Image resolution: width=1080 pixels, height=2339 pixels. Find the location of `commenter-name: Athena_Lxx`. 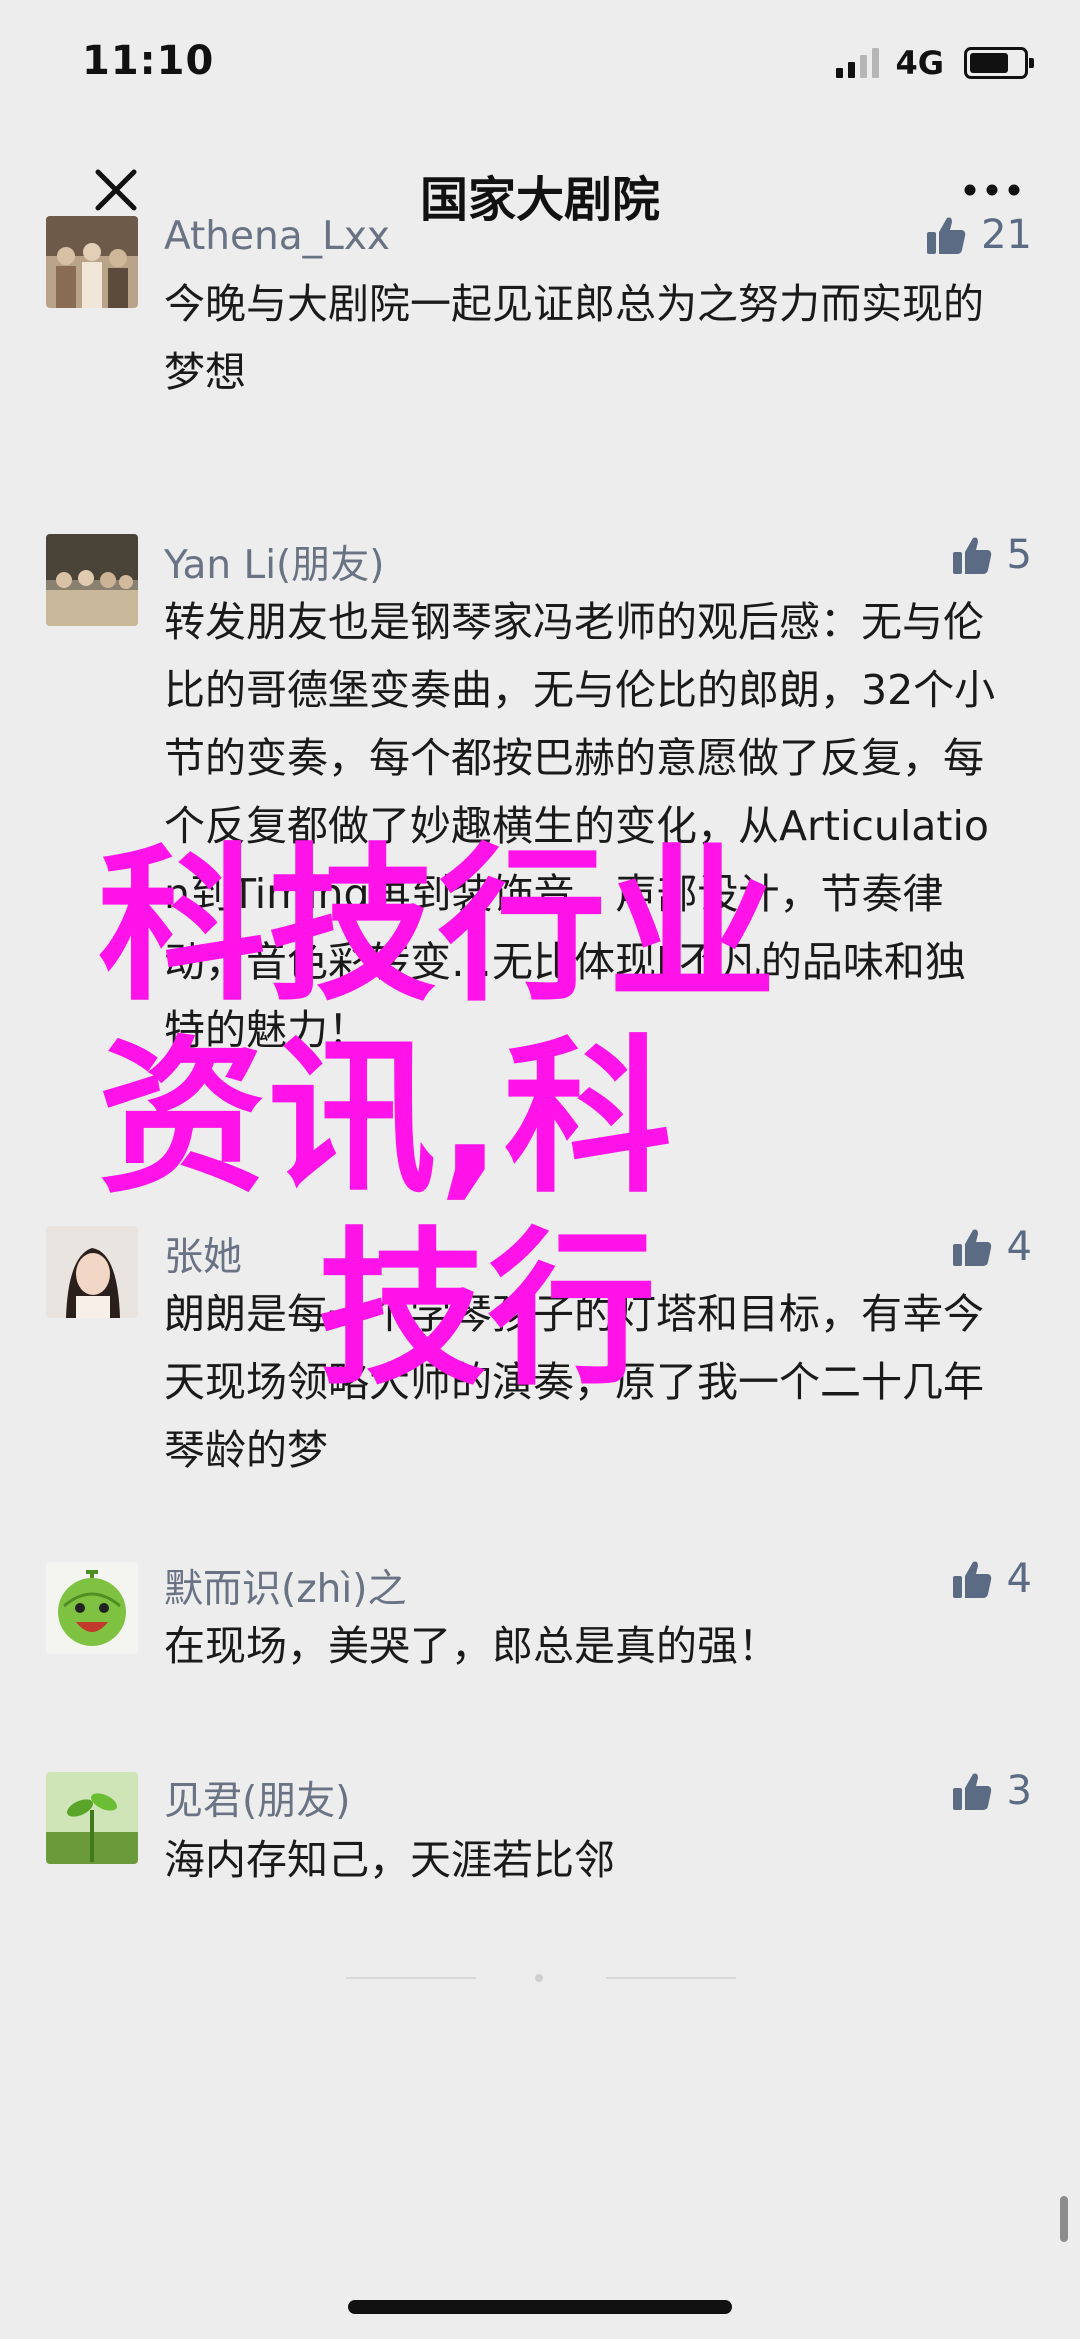

commenter-name: Athena_Lxx is located at coordinates (277, 236).